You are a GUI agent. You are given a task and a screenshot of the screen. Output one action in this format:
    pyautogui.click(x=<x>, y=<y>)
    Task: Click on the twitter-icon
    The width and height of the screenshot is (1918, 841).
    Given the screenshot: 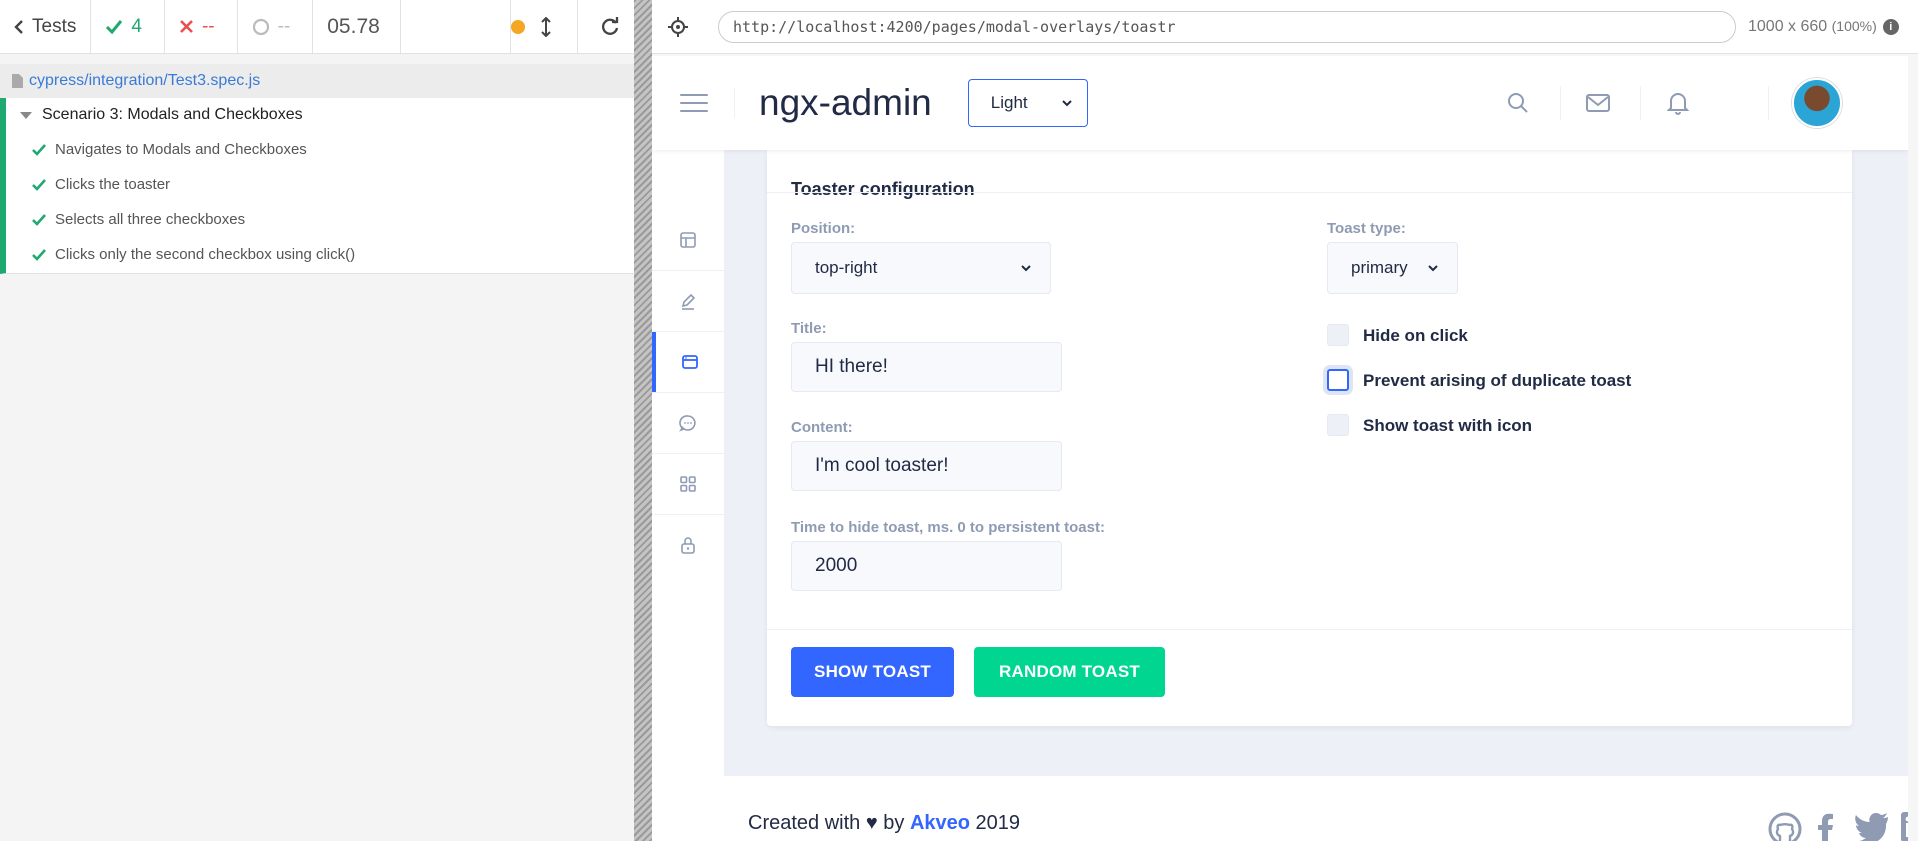 What is the action you would take?
    pyautogui.click(x=1872, y=826)
    